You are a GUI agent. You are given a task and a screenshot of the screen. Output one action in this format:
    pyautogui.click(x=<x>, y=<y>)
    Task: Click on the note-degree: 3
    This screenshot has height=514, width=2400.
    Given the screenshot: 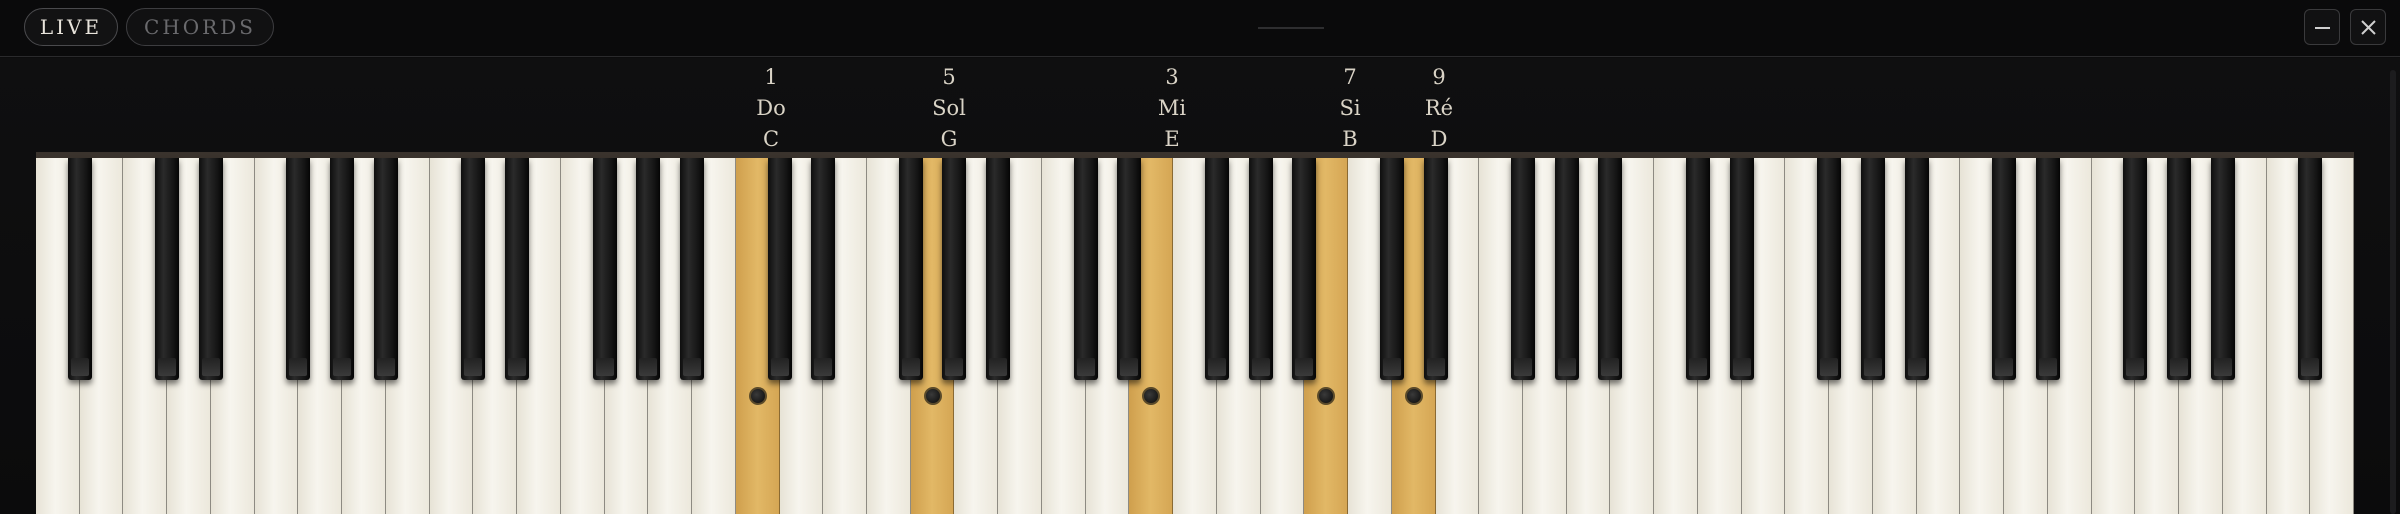 What is the action you would take?
    pyautogui.click(x=1172, y=77)
    